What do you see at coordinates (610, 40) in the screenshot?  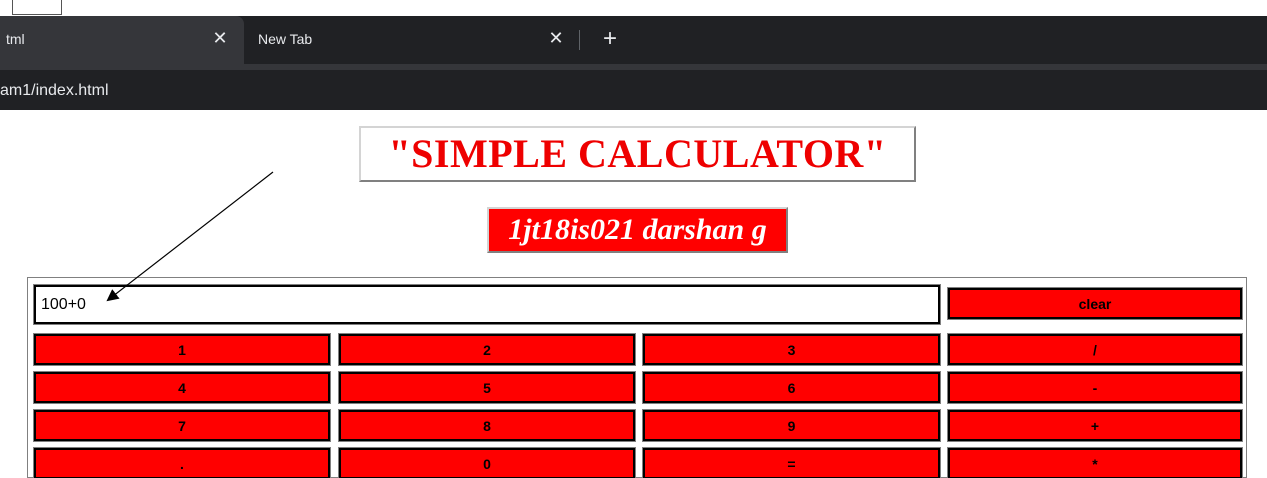 I see `new-tab-plus-icon: +` at bounding box center [610, 40].